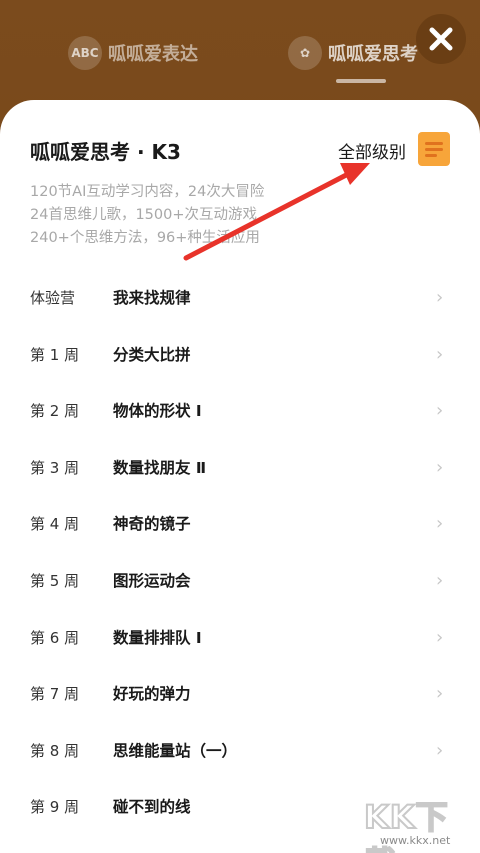 The image size is (480, 853). I want to click on red-arrow-annotation, so click(276, 212).